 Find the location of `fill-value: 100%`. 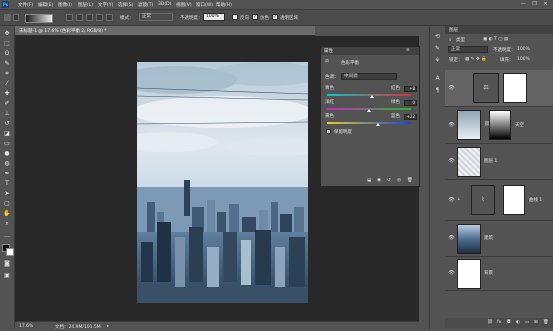

fill-value: 100% is located at coordinates (523, 59).